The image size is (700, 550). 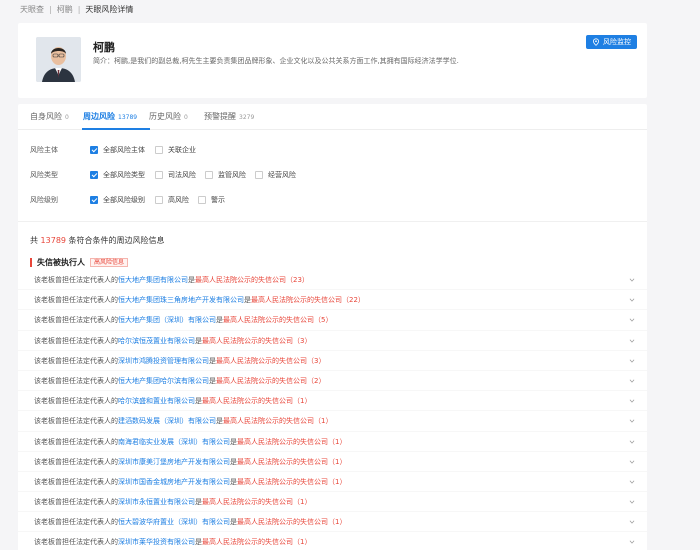 What do you see at coordinates (49, 116) in the screenshot?
I see `tab-self-risk: 自身风险 0` at bounding box center [49, 116].